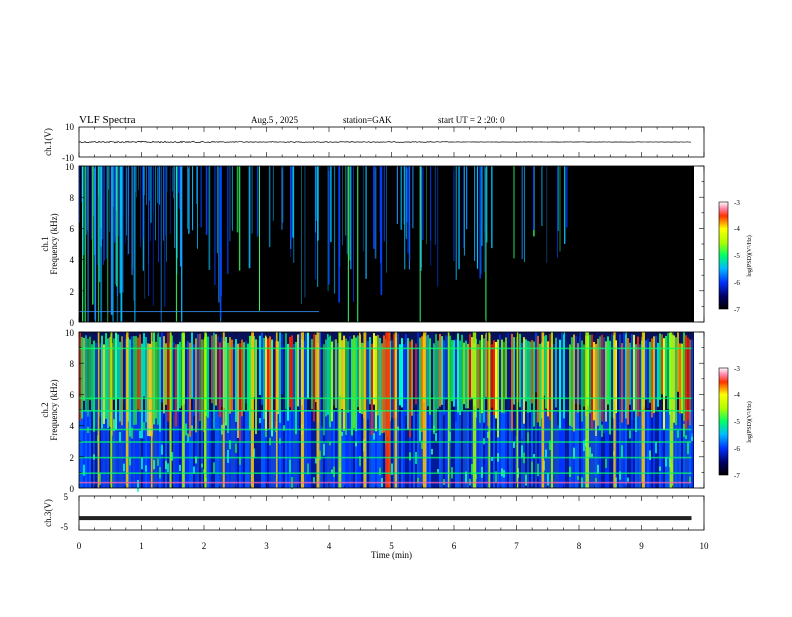 This screenshot has height=617, width=792. What do you see at coordinates (72, 260) in the screenshot?
I see `ch1-freq-tick-4: 4` at bounding box center [72, 260].